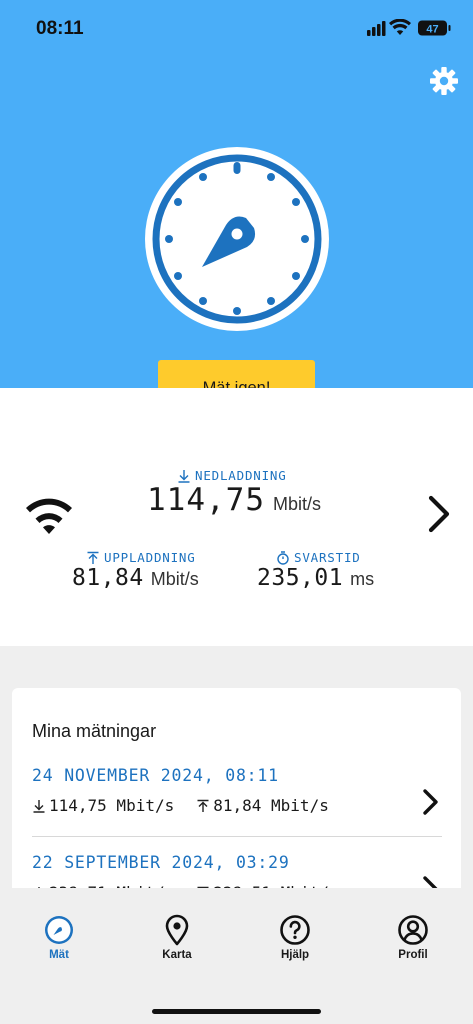  I want to click on battery-level: 47, so click(432, 30).